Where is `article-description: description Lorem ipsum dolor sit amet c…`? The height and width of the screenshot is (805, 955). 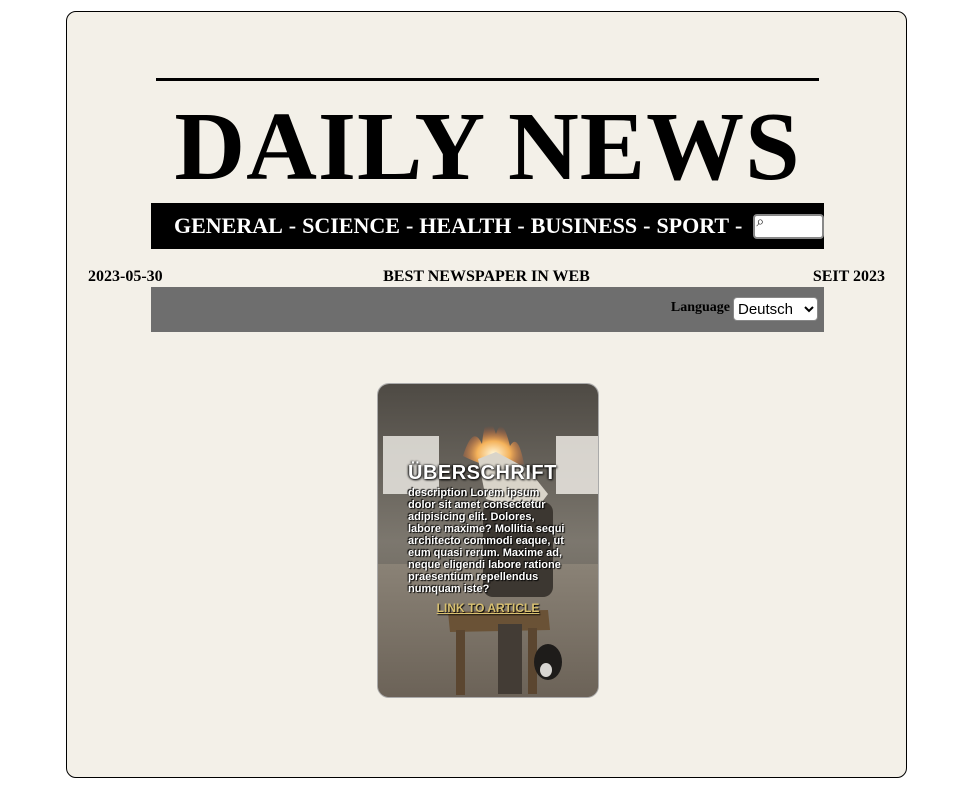
article-description: description Lorem ipsum dolor sit amet c… is located at coordinates (486, 541).